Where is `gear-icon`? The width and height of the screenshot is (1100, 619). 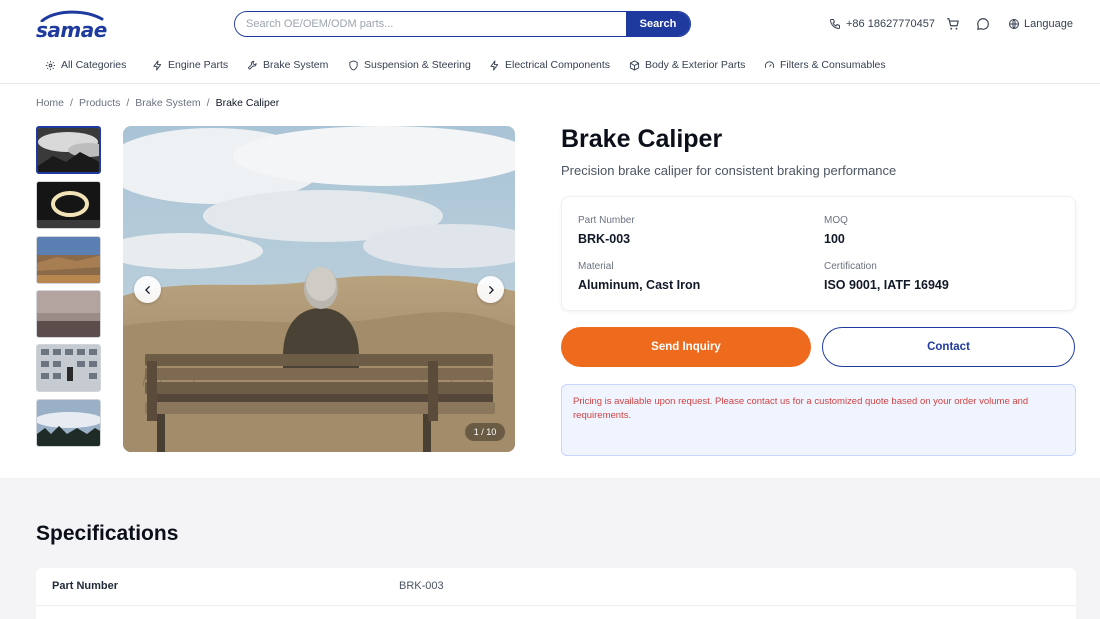
gear-icon is located at coordinates (50, 65).